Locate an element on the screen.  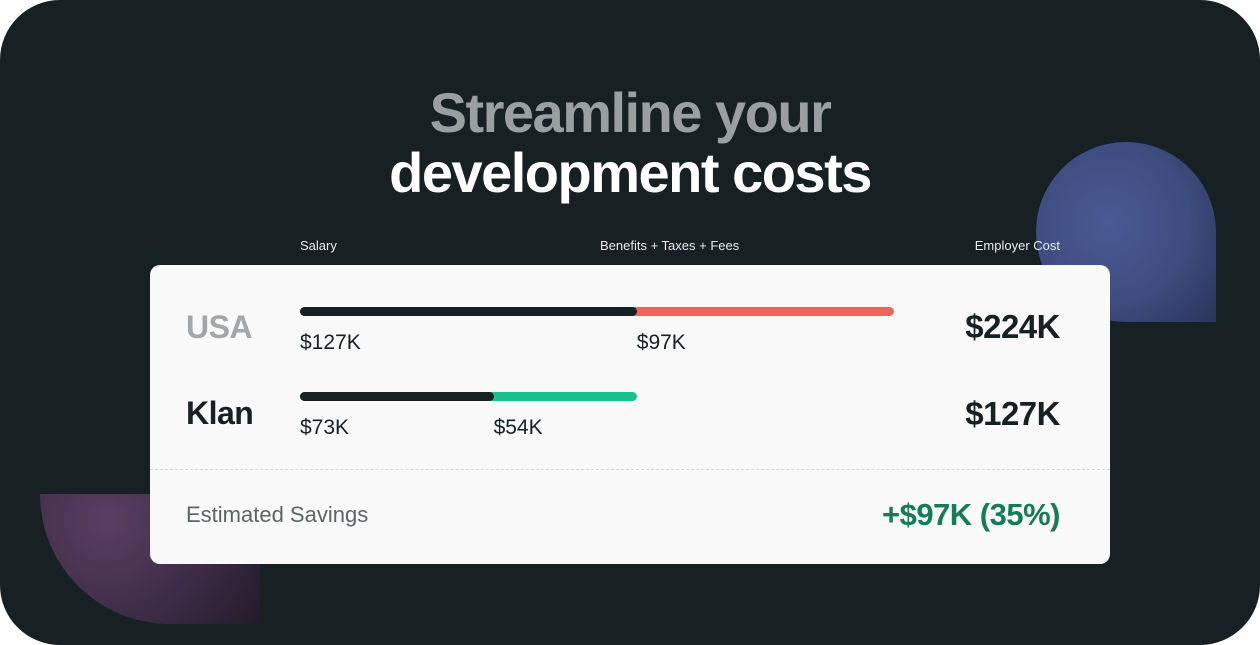
extras-value-usa: $97K is located at coordinates (661, 342).